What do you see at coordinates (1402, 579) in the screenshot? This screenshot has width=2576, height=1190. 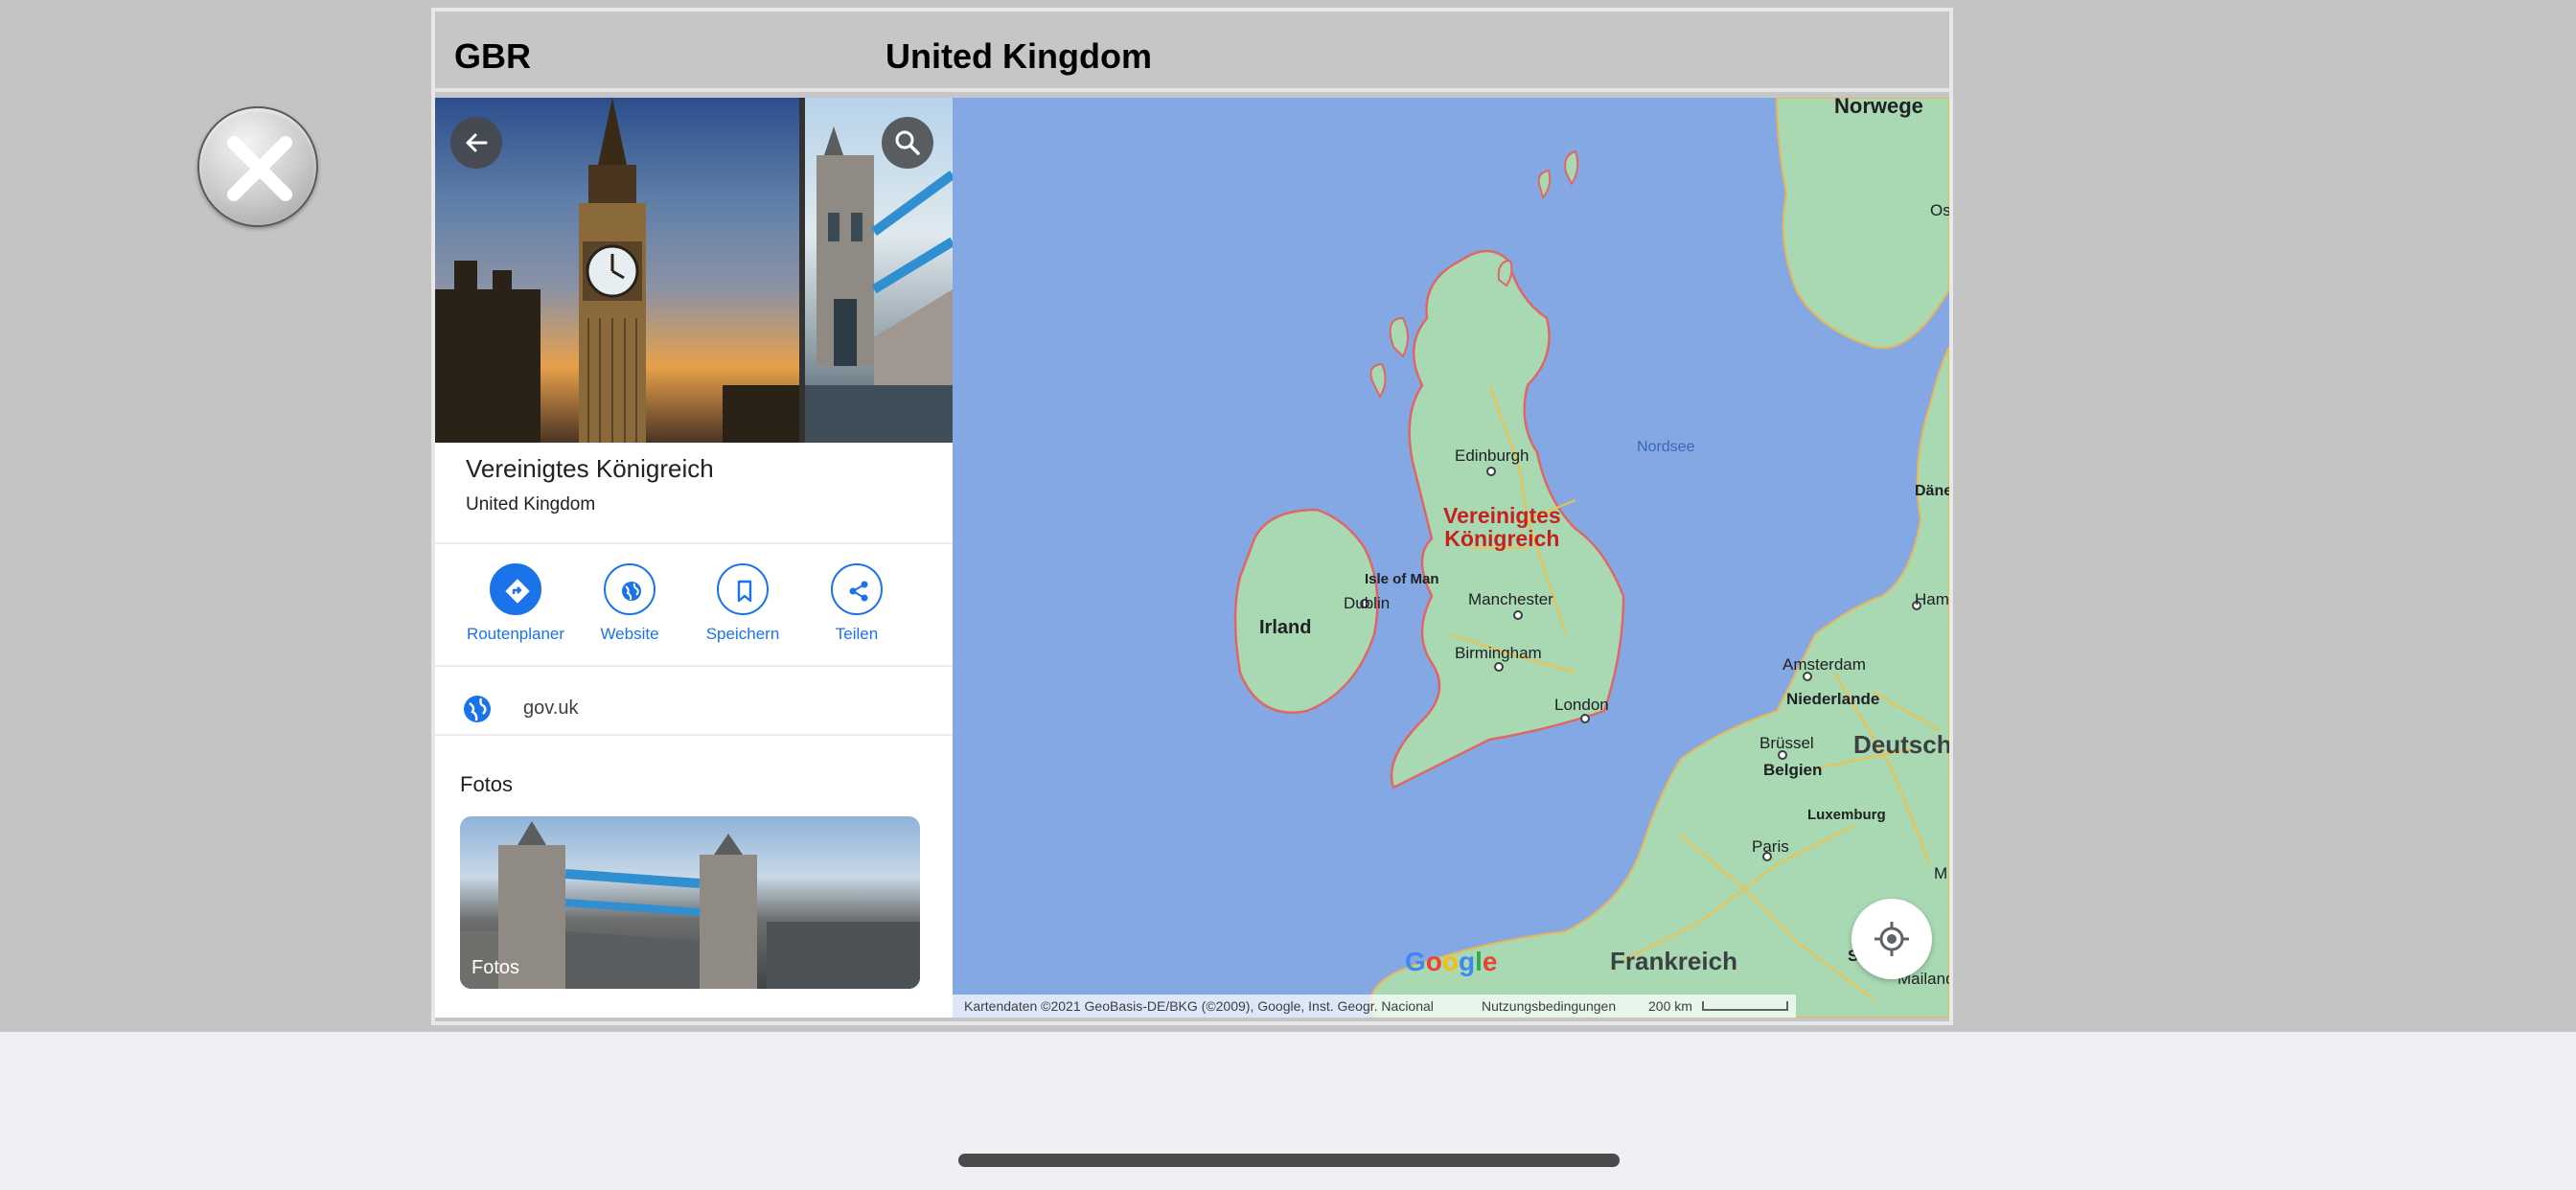 I see `label-isle-of-man: Isle of Man` at bounding box center [1402, 579].